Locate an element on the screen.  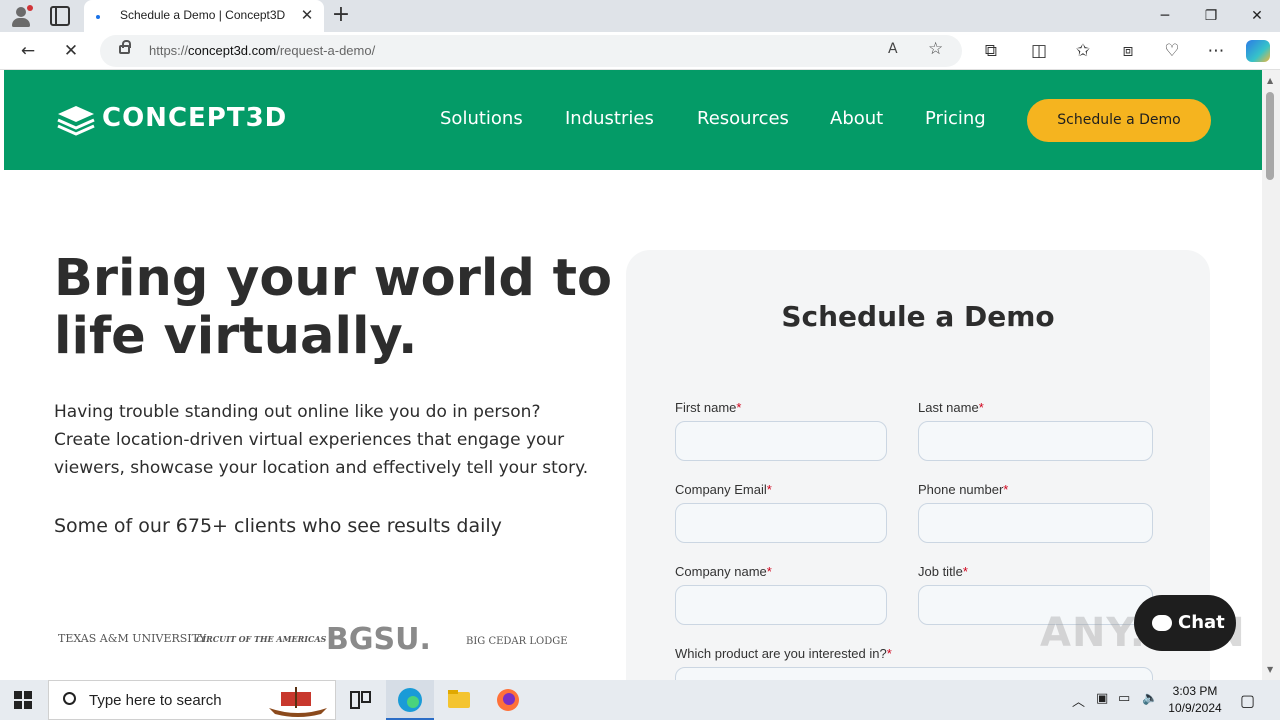
company-email-label: Company Email* is located at coordinates (723, 489).